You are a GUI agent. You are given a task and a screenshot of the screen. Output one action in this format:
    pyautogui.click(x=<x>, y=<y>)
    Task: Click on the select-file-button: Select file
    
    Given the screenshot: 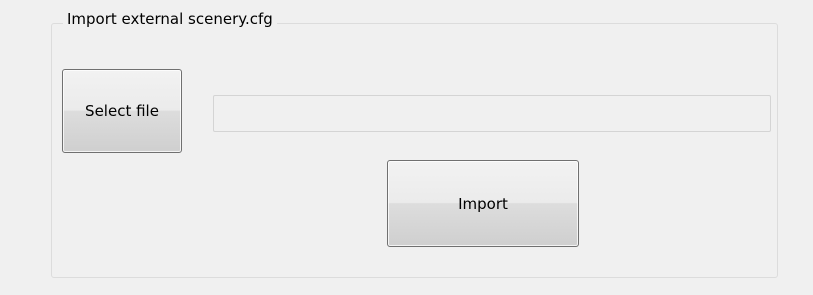 What is the action you would take?
    pyautogui.click(x=122, y=111)
    